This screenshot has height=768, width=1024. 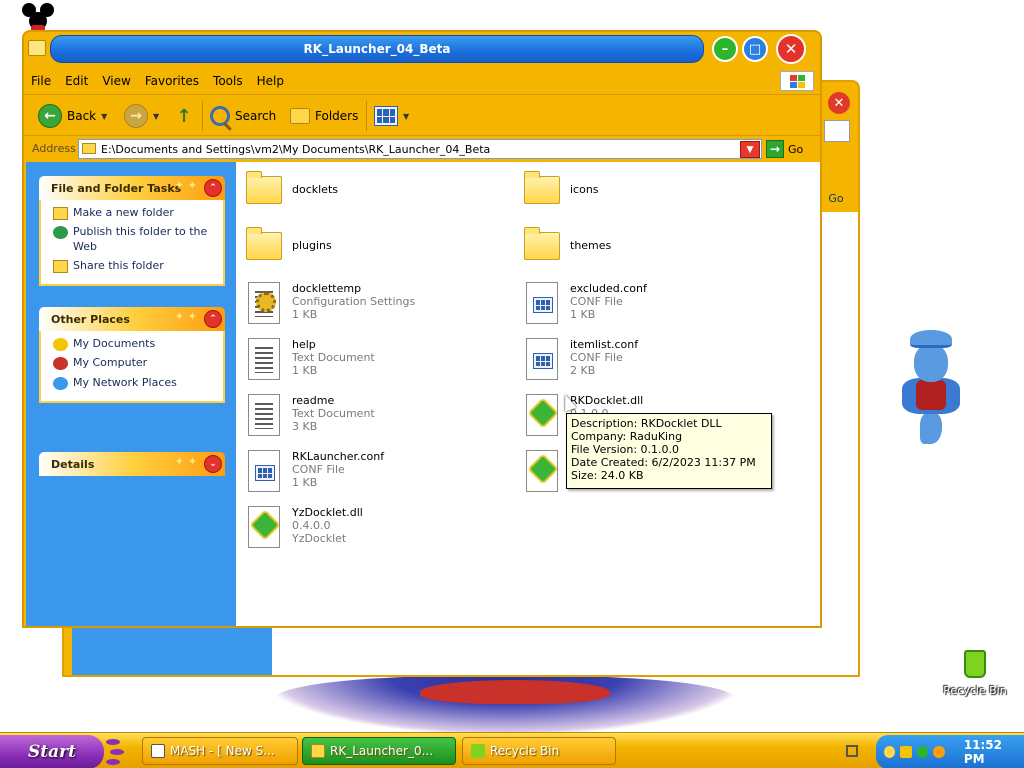 I want to click on folders-icon, so click(x=300, y=116).